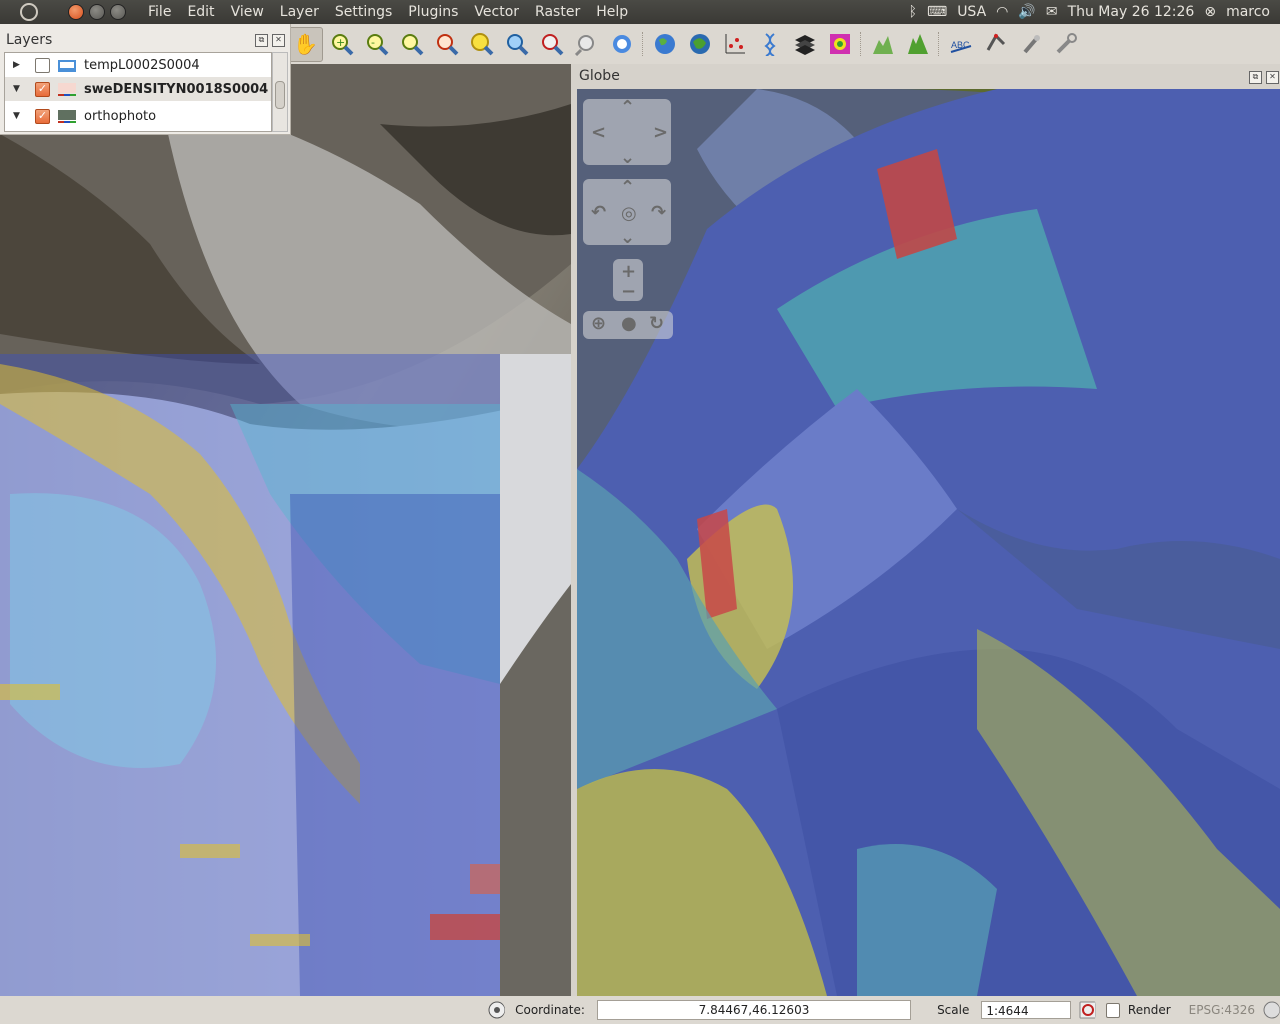 Image resolution: width=1280 pixels, height=1024 pixels. What do you see at coordinates (496, 12) in the screenshot?
I see `menu-vector: Vector` at bounding box center [496, 12].